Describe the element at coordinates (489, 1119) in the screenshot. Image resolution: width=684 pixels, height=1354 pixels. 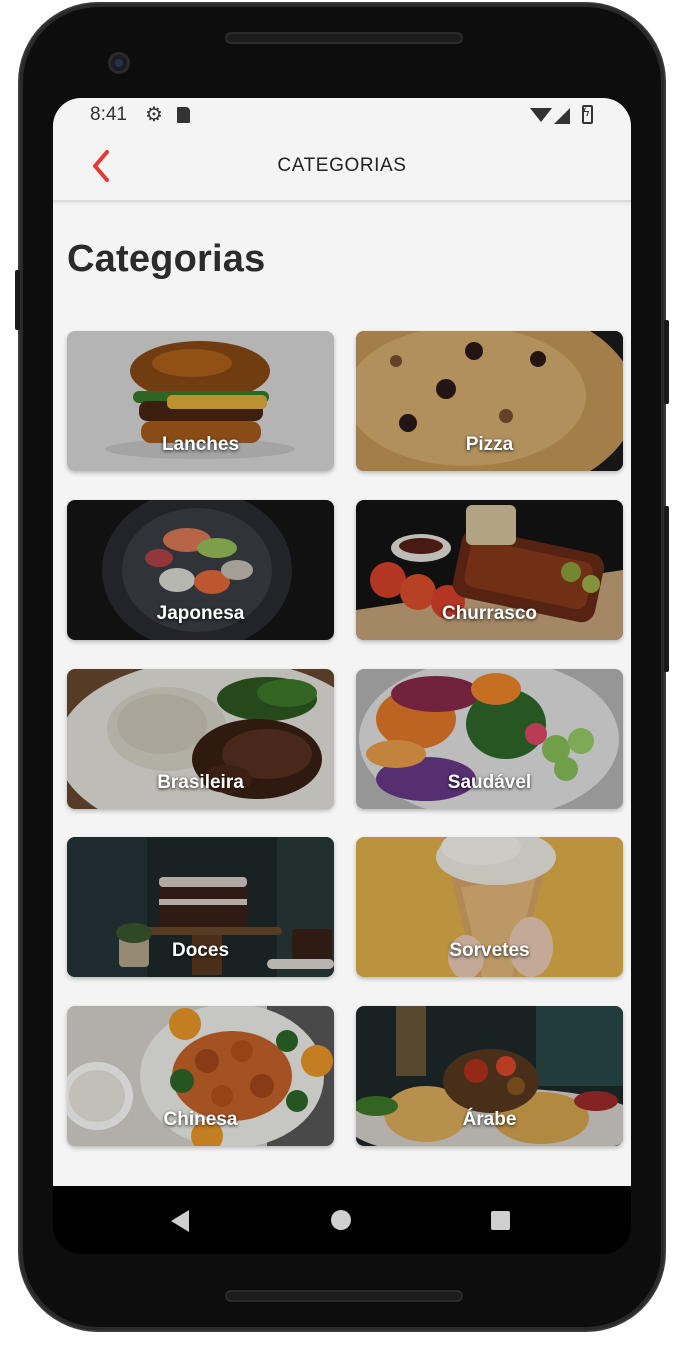
I see `category-label: Árabe` at that location.